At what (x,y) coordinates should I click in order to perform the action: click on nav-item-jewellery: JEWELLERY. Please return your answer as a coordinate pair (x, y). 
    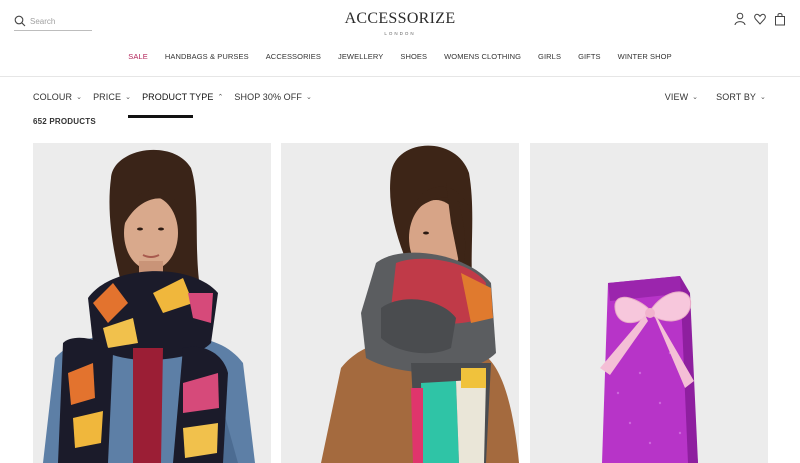
    Looking at the image, I should click on (360, 56).